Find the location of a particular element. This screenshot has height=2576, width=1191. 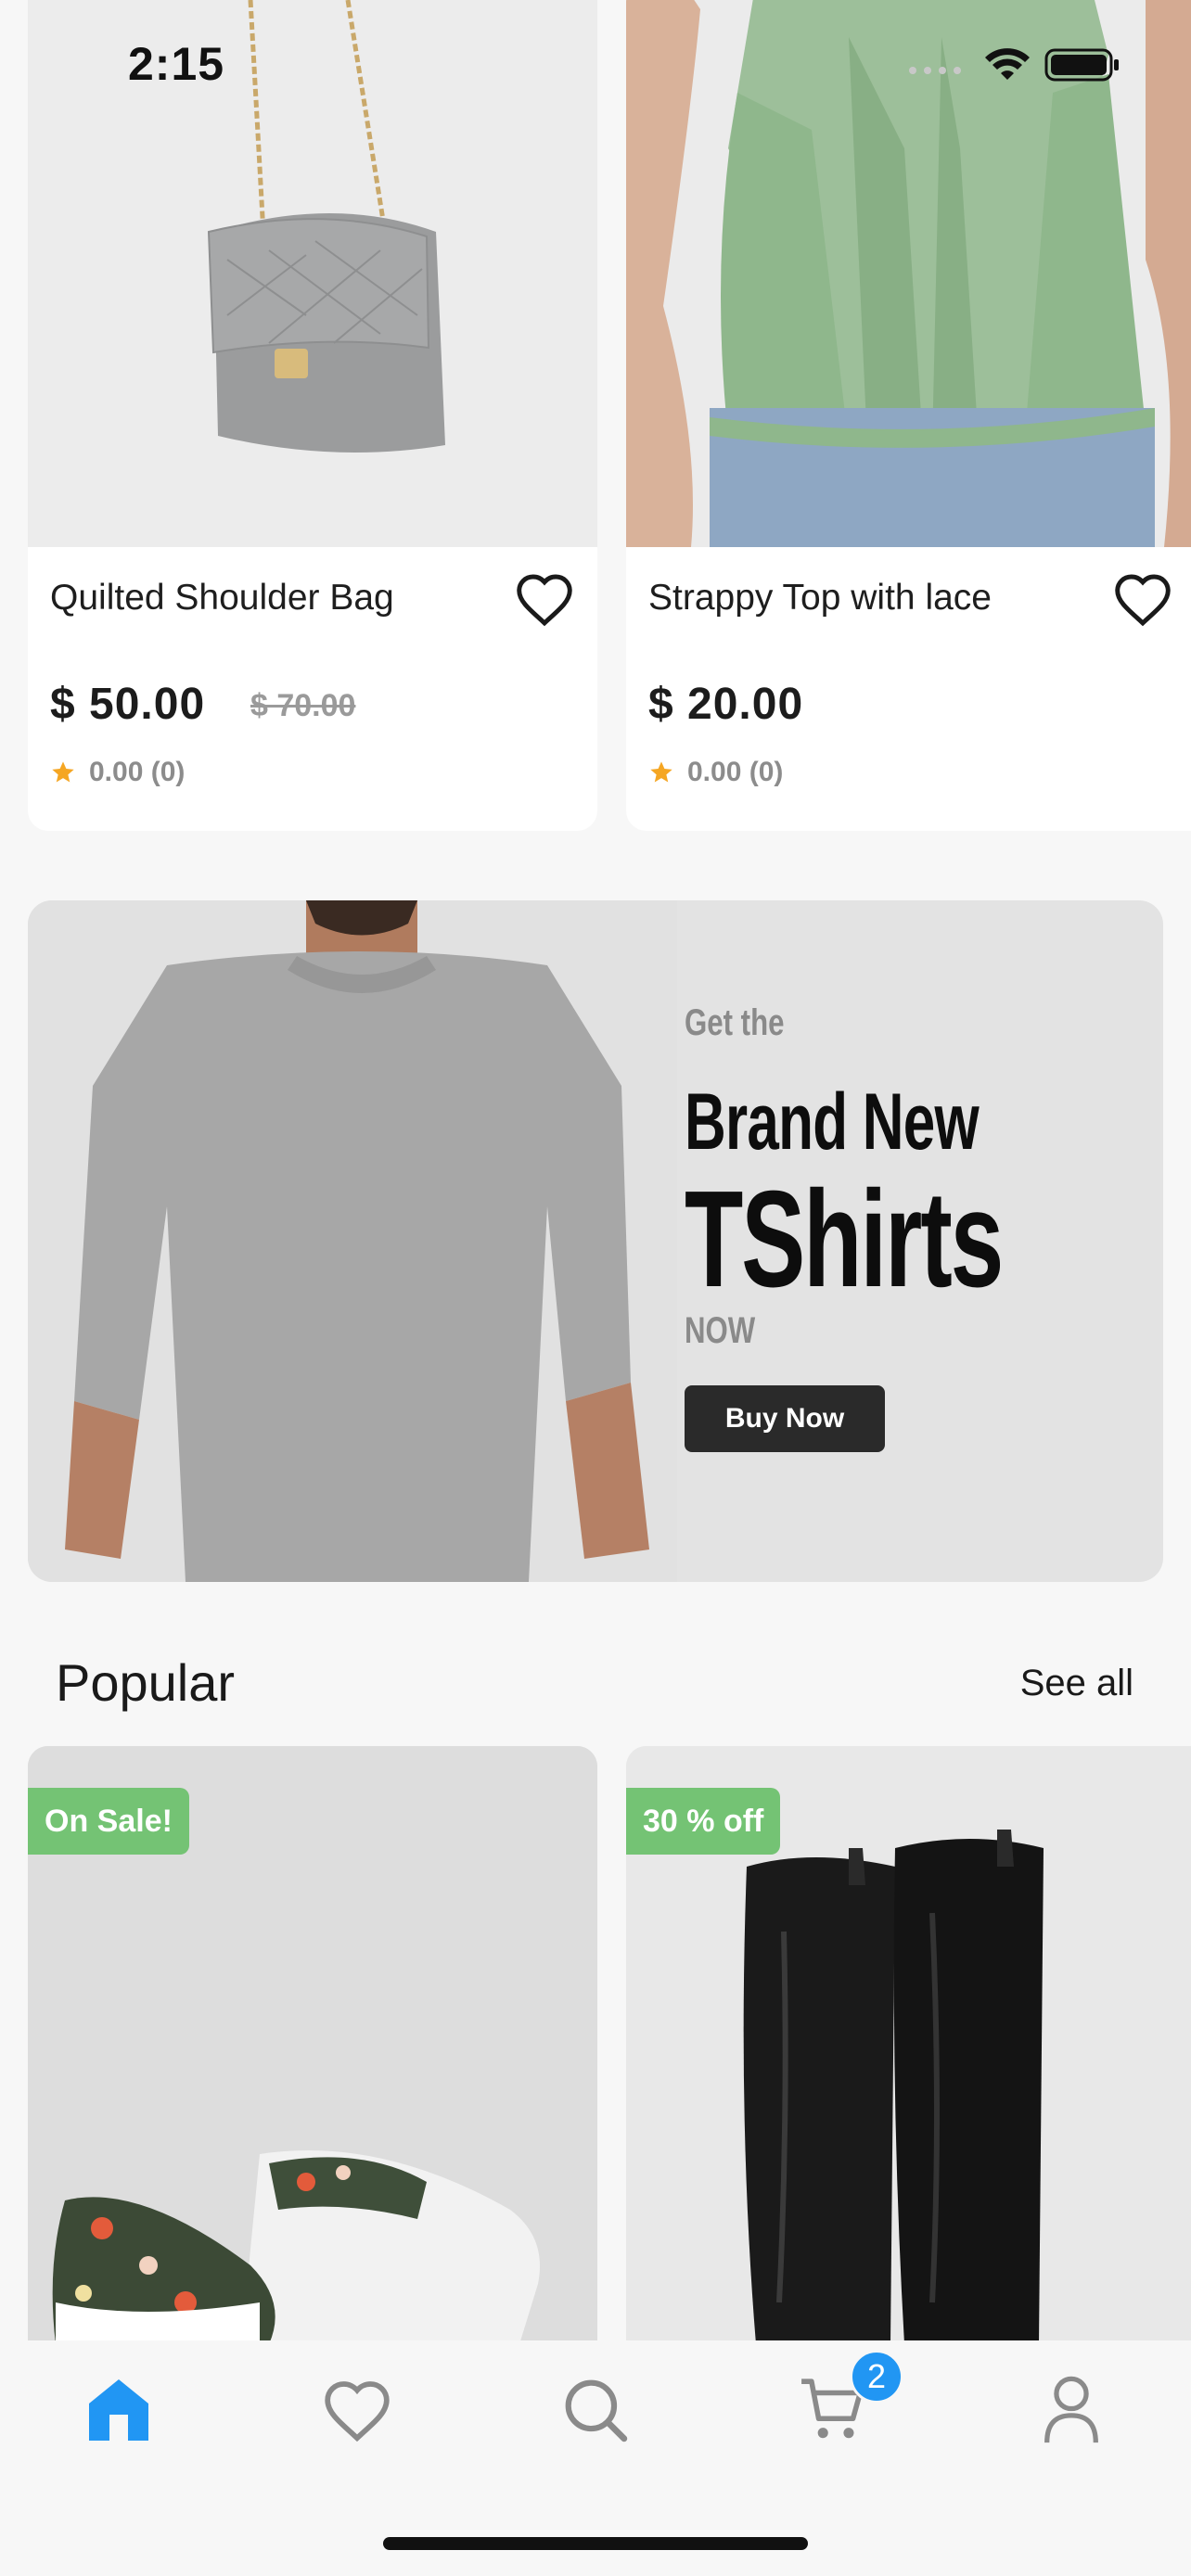

product-price: $ 50.00 is located at coordinates (128, 705).